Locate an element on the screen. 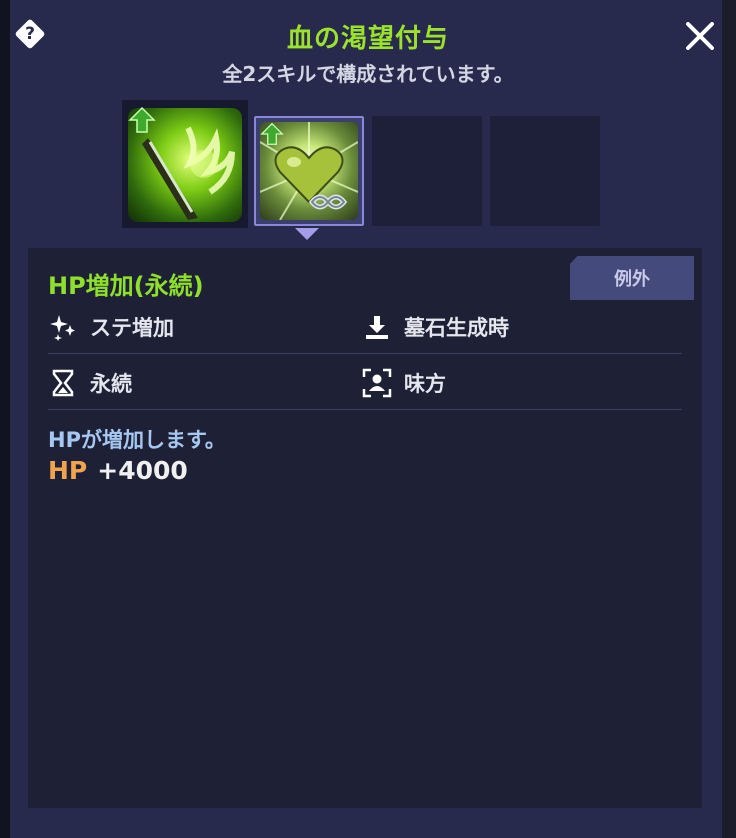  attribute-row-1: ステ増加 墓石生成時 is located at coordinates (365, 327).